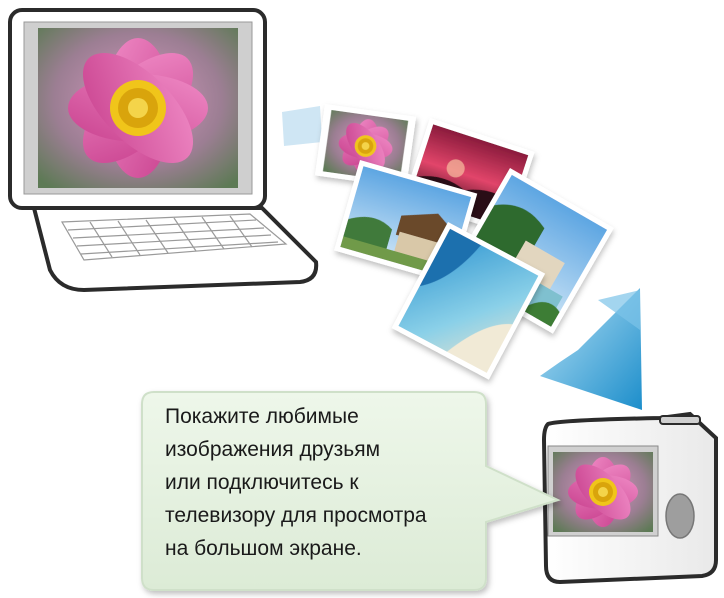 The image size is (724, 598). I want to click on caption-line: Покажите любимые, so click(262, 416).